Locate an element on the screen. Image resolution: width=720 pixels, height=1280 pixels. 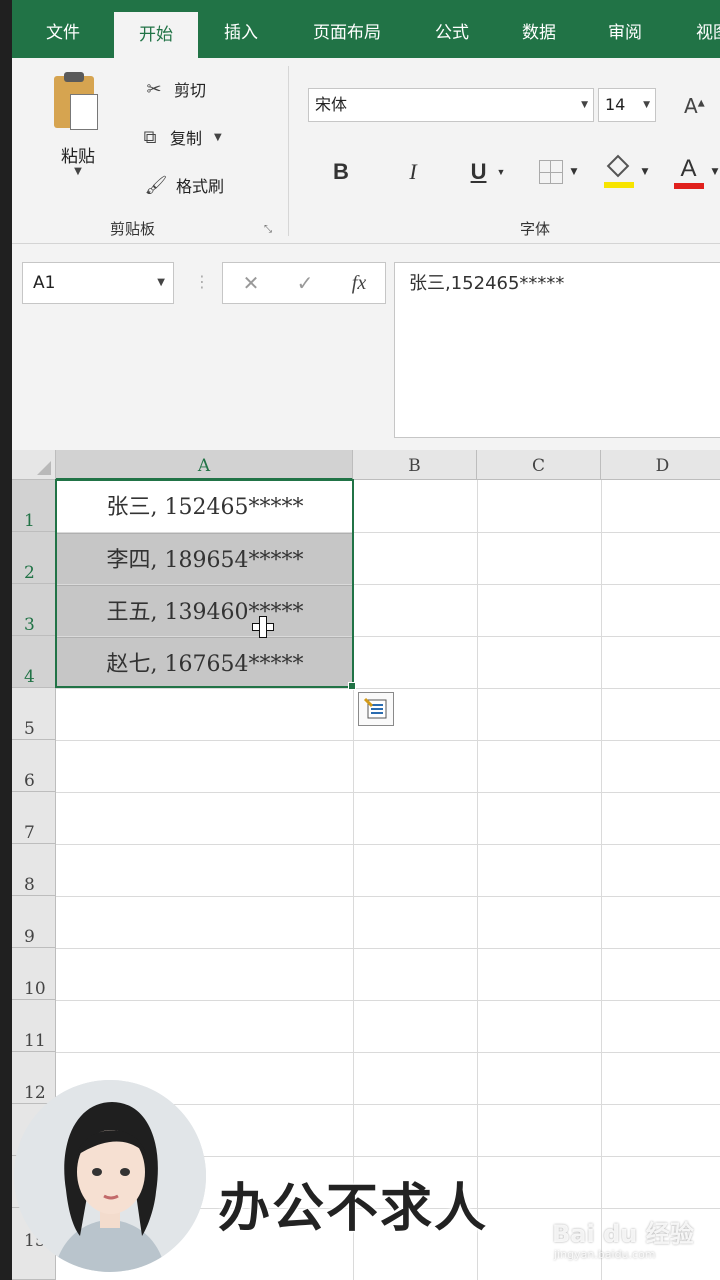
row-number: 7 is located at coordinates (29, 833).